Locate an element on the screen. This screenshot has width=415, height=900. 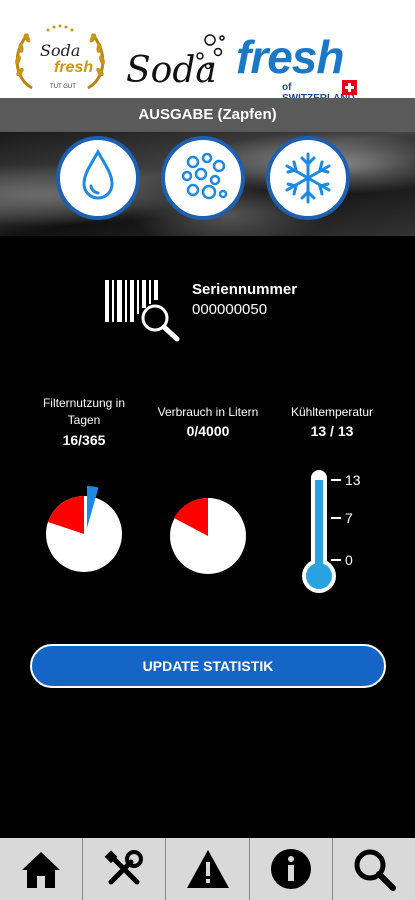
snowflake-icon is located at coordinates (308, 178).